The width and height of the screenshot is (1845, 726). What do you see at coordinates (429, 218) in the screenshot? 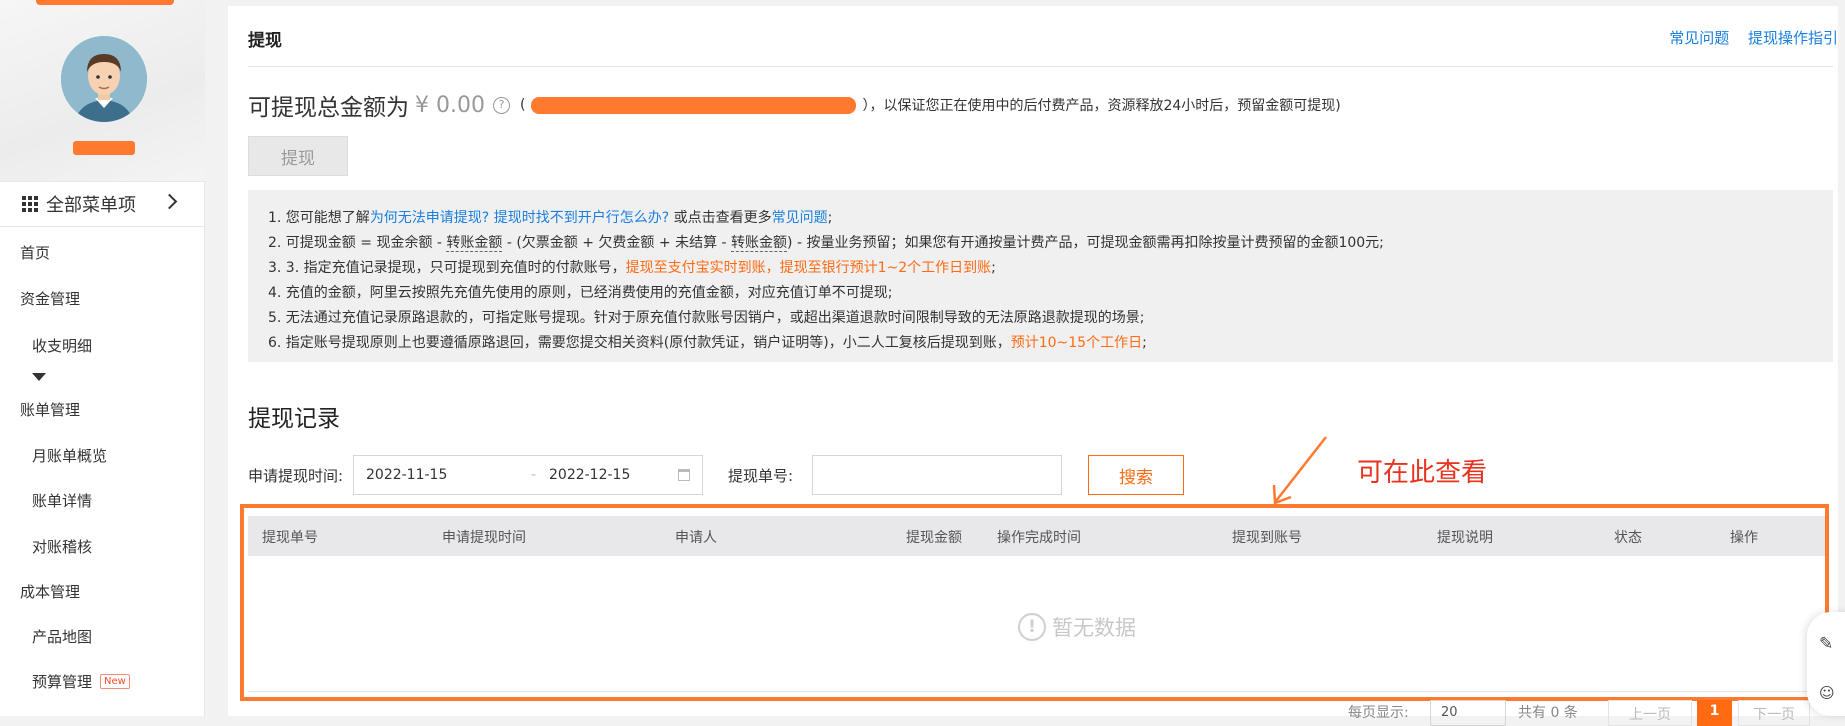
I see `why-cannot-withdraw-link: 为何无法申请提现?` at bounding box center [429, 218].